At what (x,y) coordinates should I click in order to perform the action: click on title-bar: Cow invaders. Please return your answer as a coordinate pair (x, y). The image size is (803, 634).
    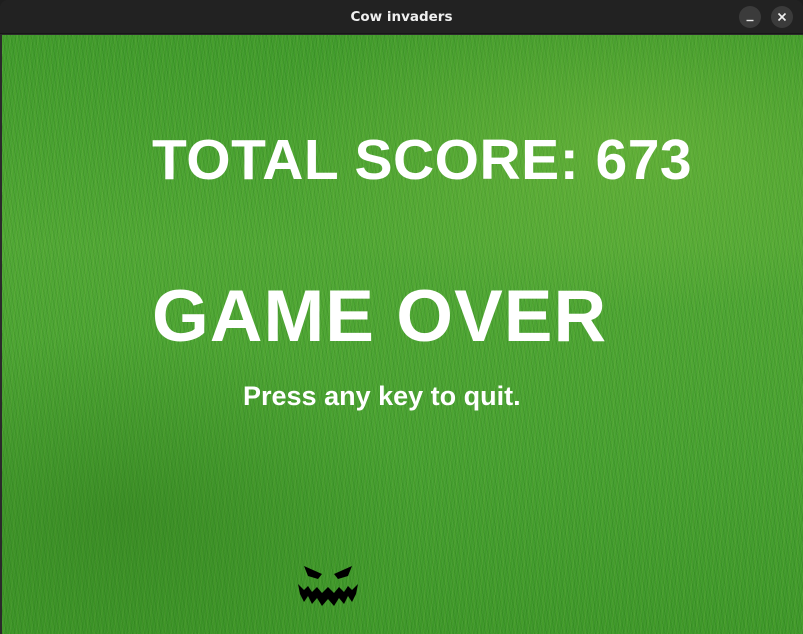
    Looking at the image, I should click on (401, 17).